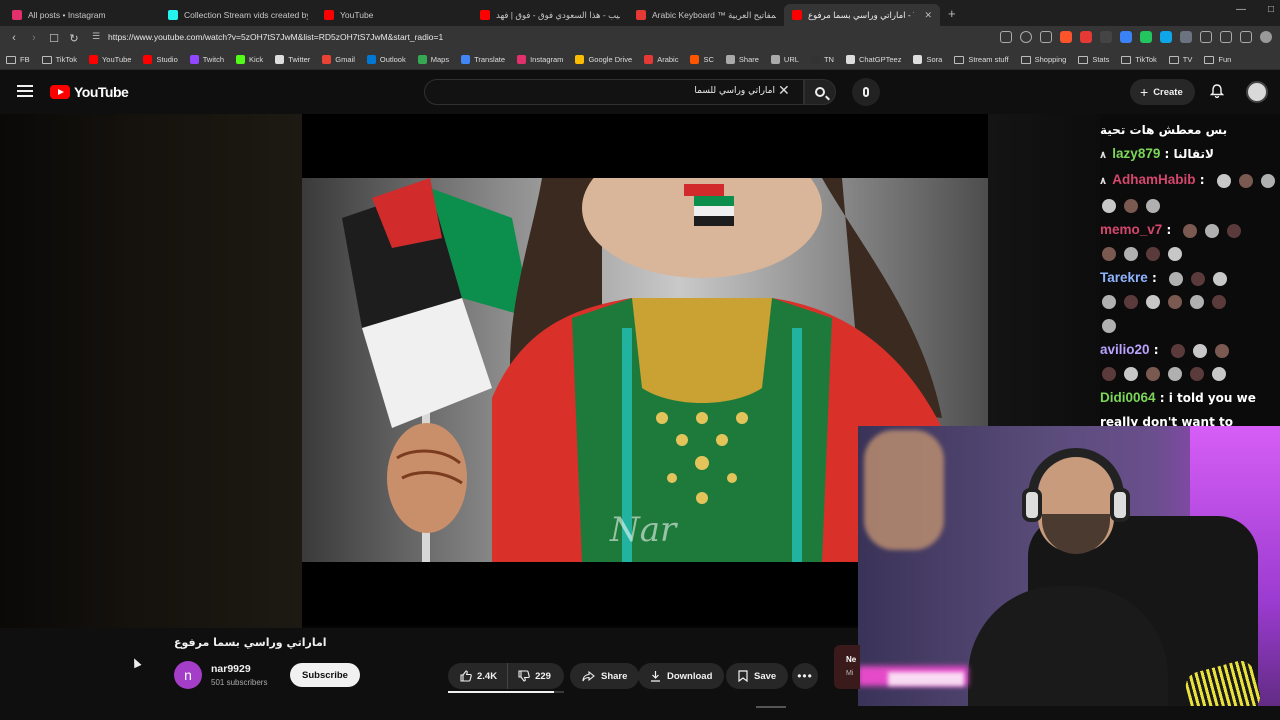 The width and height of the screenshot is (1280, 720). What do you see at coordinates (1266, 37) in the screenshot?
I see `profile-icon` at bounding box center [1266, 37].